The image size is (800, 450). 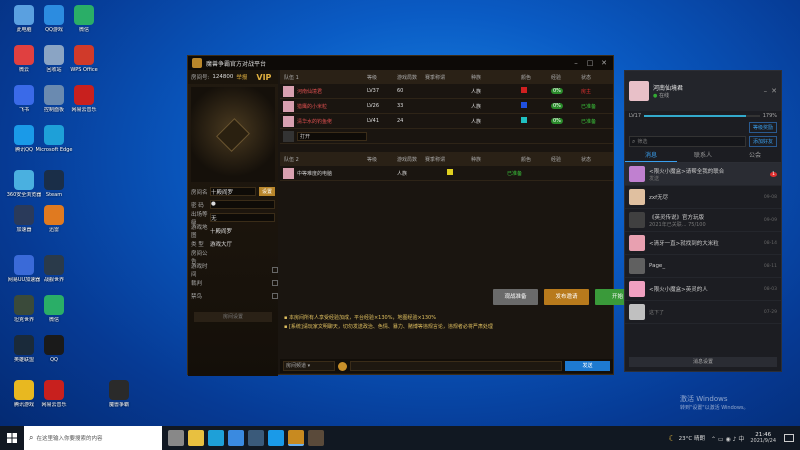 I want to click on warcraft-icon, so click(x=316, y=438).